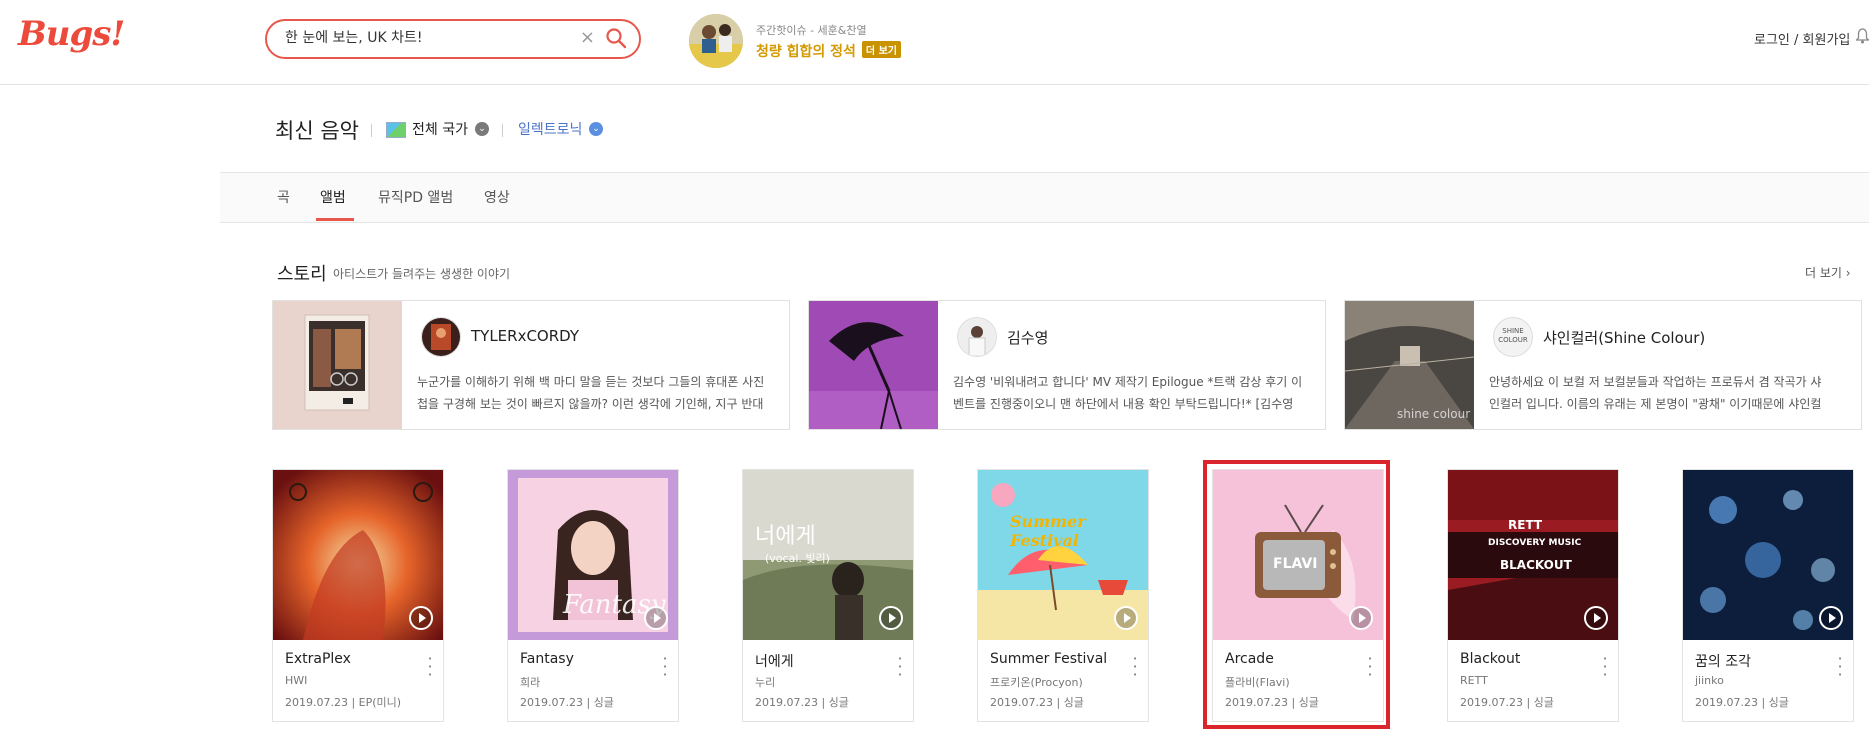 The height and width of the screenshot is (736, 1869). I want to click on story-artist-name: TYLERxCORDY, so click(525, 336).